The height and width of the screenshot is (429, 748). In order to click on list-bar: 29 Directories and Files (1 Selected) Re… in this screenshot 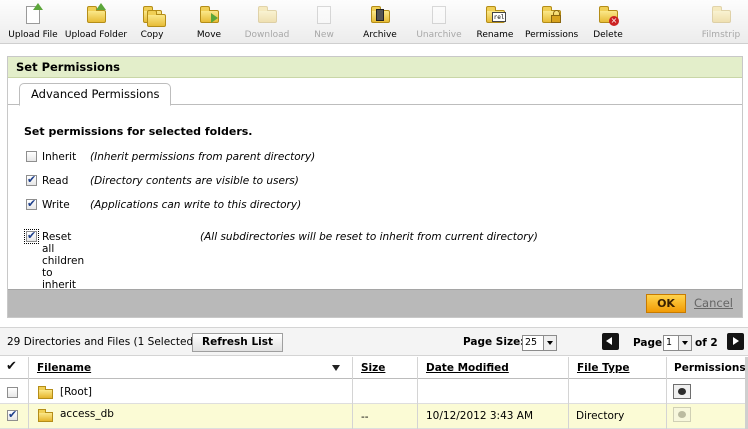, I will do `click(374, 341)`.